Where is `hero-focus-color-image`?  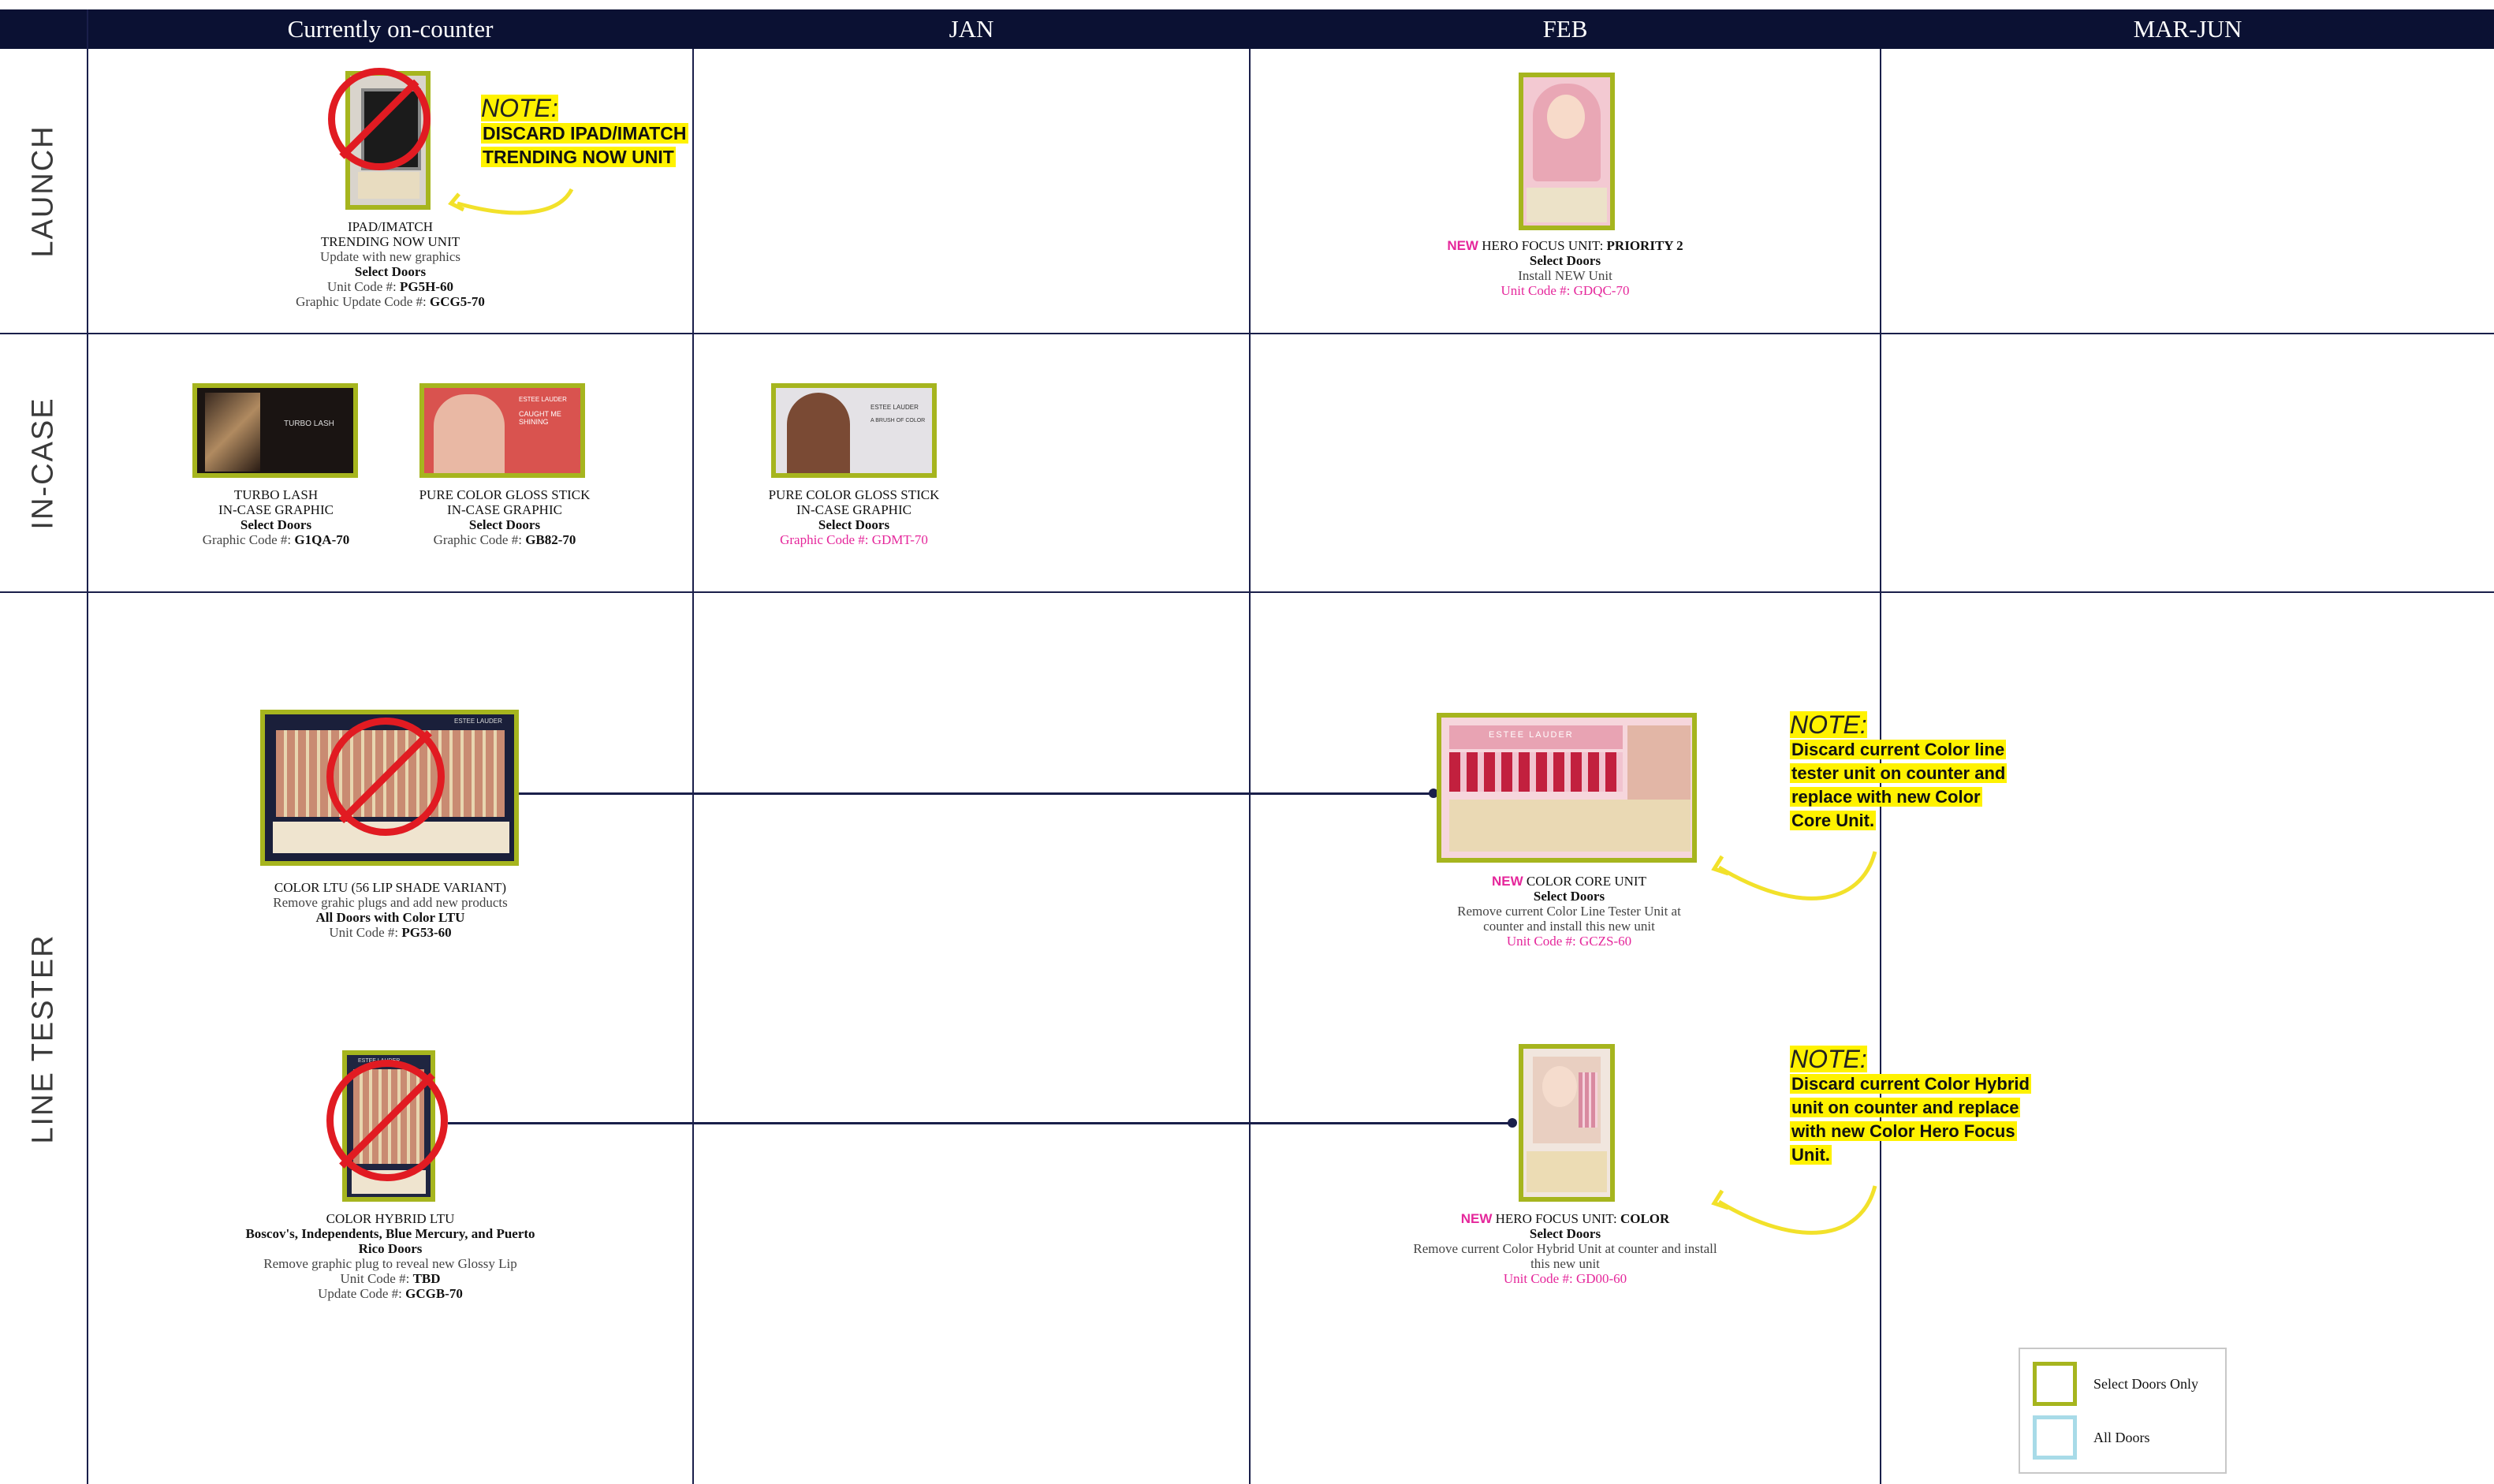
hero-focus-color-image is located at coordinates (1567, 1123).